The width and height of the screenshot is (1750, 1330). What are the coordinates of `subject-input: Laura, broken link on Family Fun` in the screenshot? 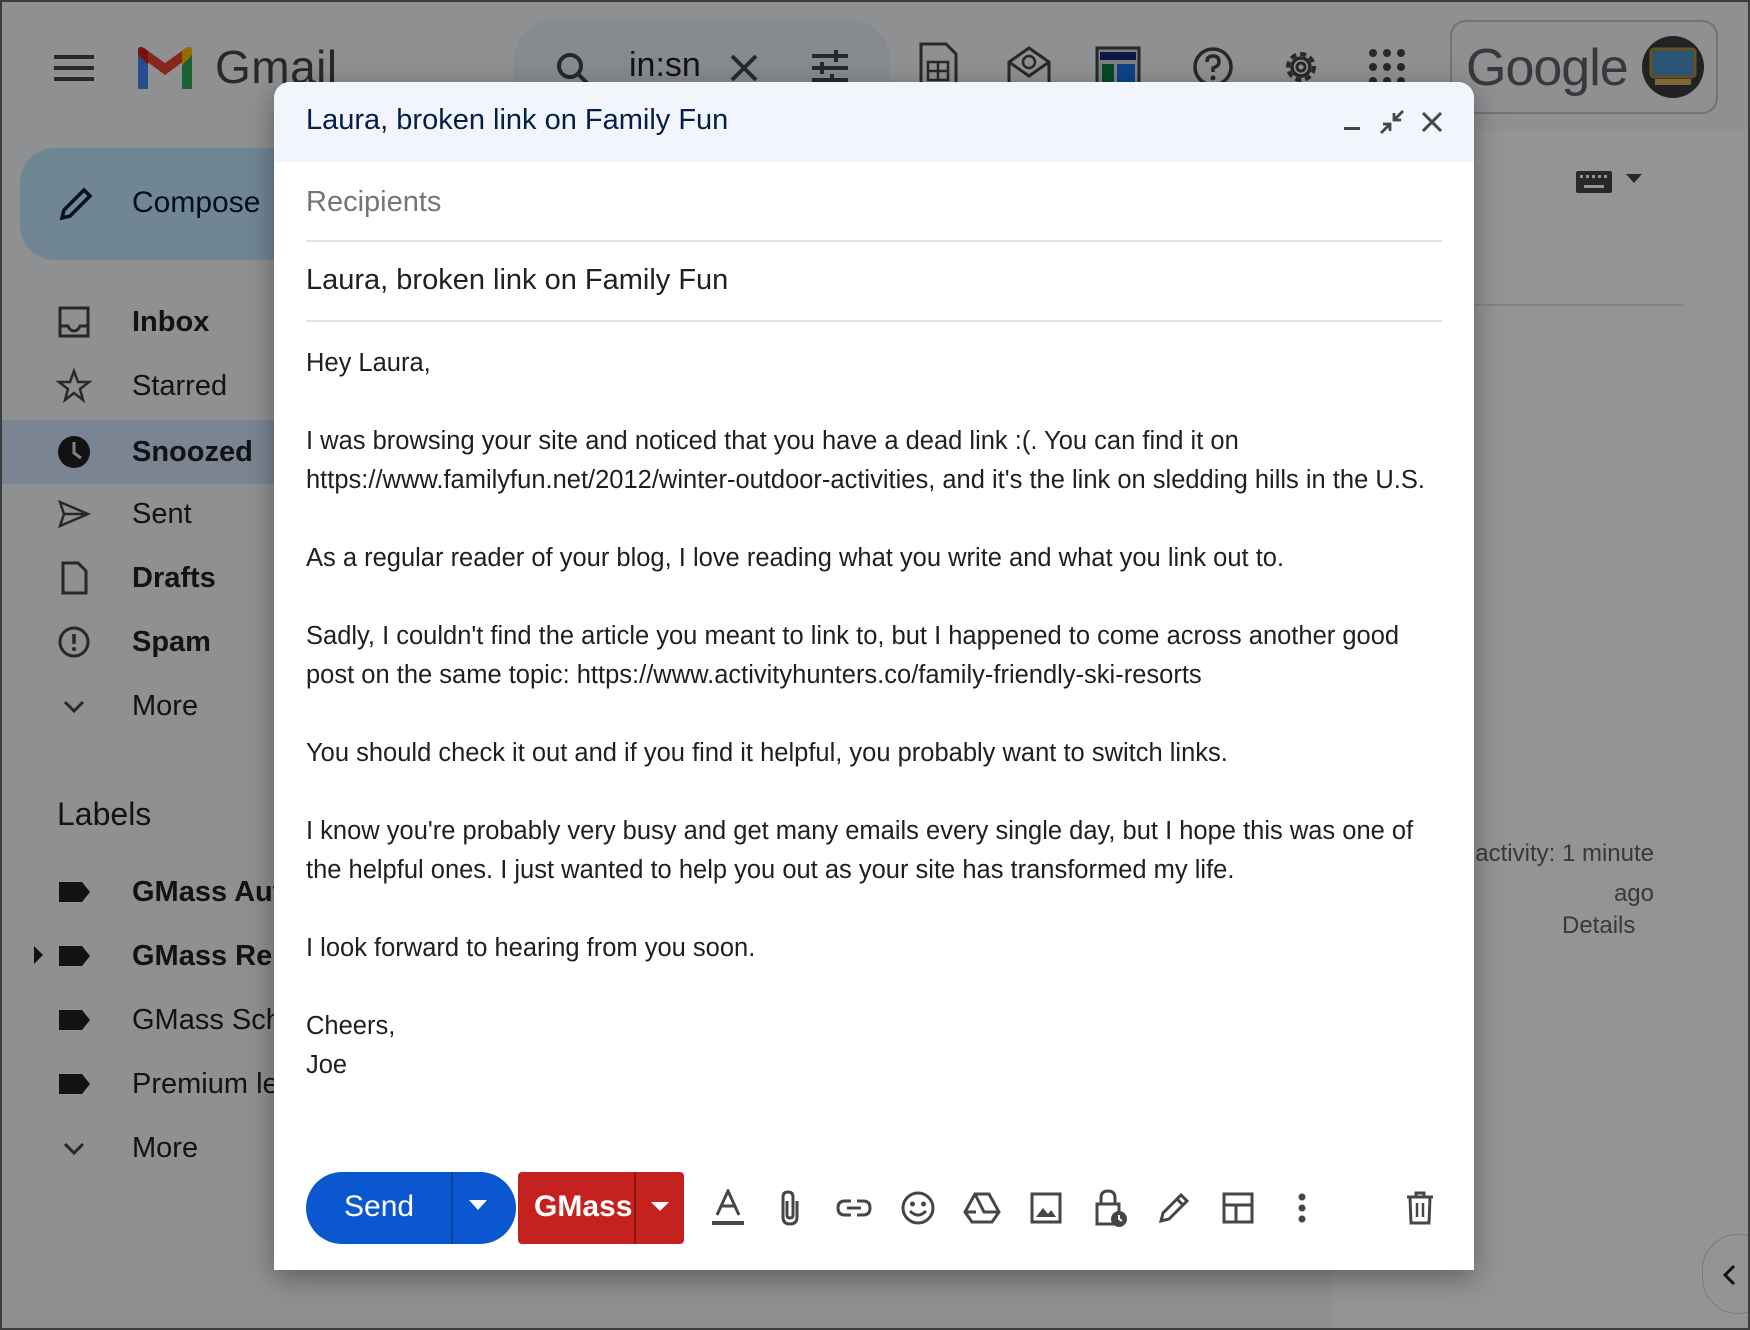 It's located at (517, 280).